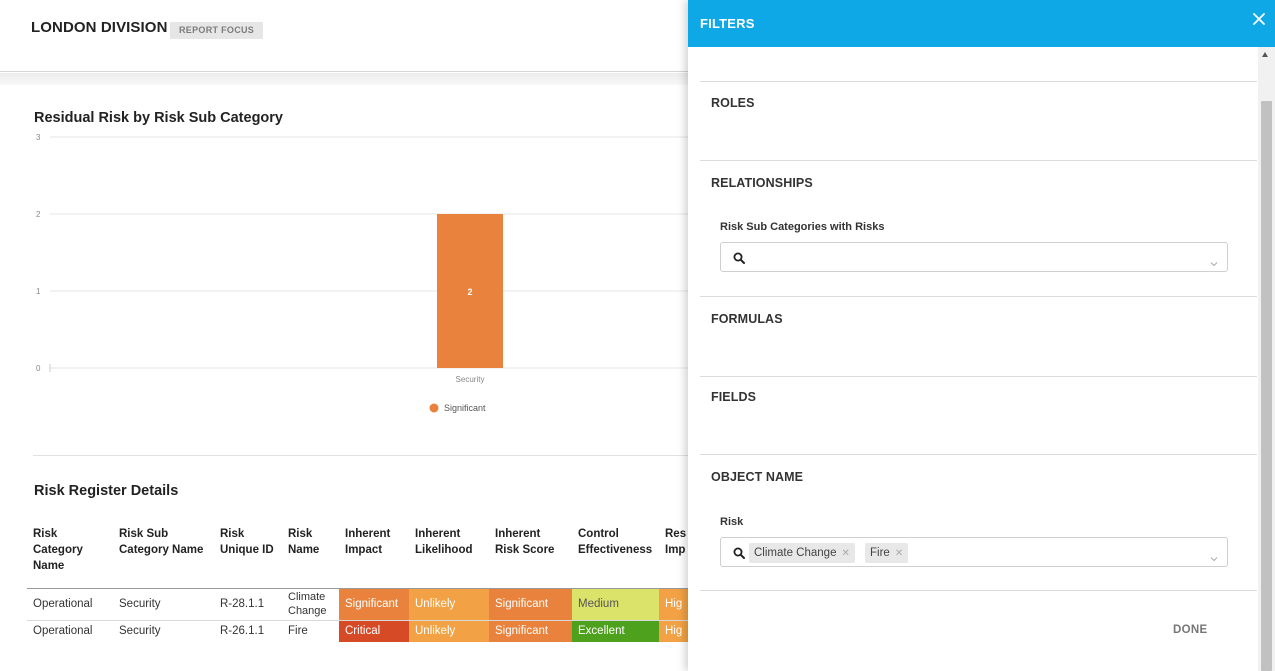 The width and height of the screenshot is (1275, 671). Describe the element at coordinates (465, 408) in the screenshot. I see `legend-label: Significant` at that location.